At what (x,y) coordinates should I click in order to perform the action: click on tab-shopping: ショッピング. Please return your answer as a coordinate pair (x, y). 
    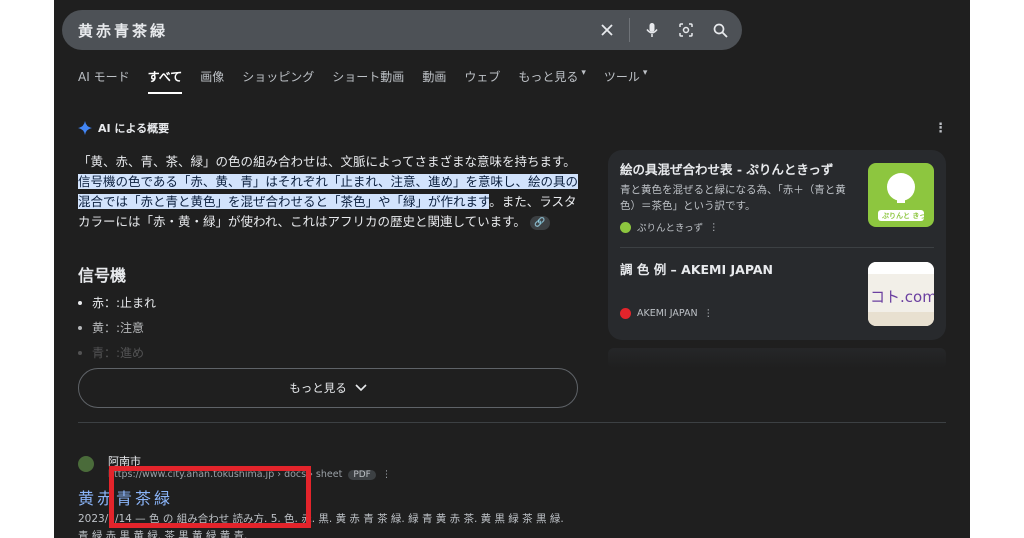
    Looking at the image, I should click on (278, 81).